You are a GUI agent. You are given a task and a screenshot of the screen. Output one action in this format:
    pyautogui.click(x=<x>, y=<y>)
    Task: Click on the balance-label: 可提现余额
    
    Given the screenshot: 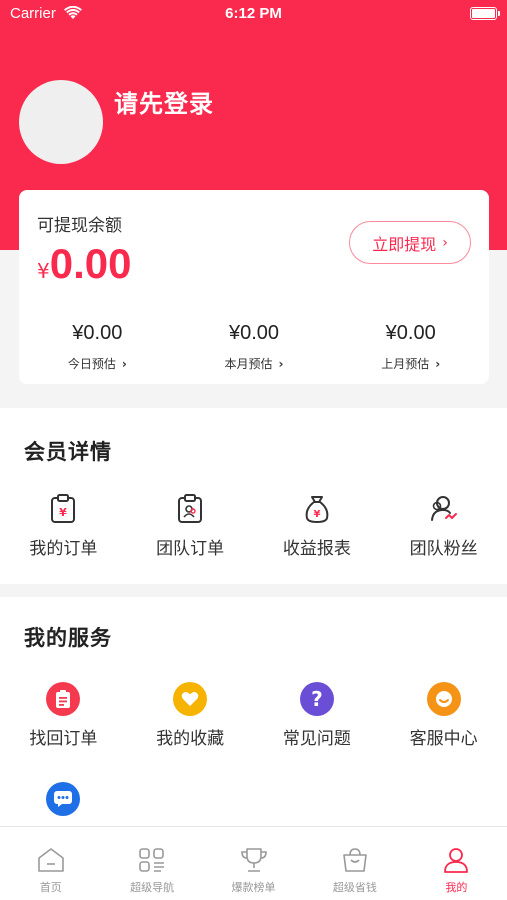 What is the action you would take?
    pyautogui.click(x=79, y=226)
    